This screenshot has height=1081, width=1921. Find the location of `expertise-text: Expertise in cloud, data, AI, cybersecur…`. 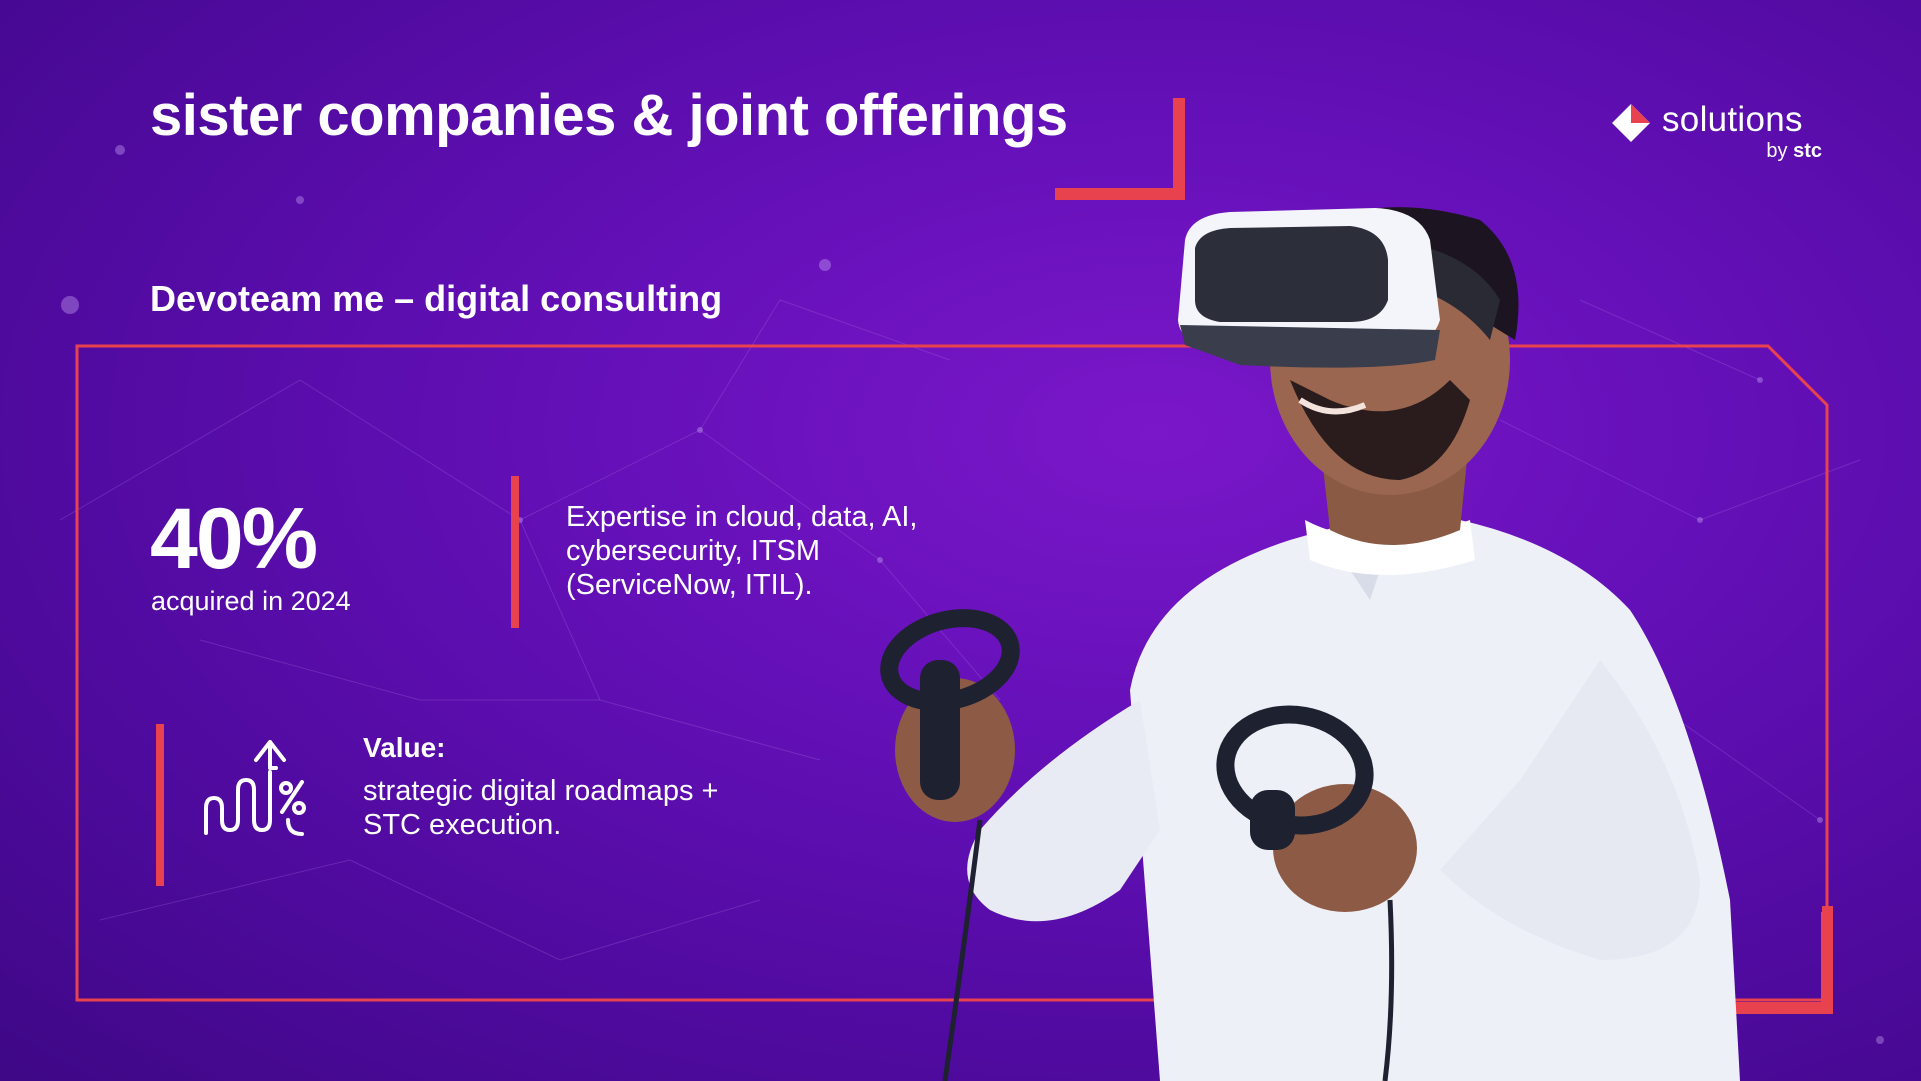

expertise-text: Expertise in cloud, data, AI, cybersecur… is located at coordinates (742, 551).